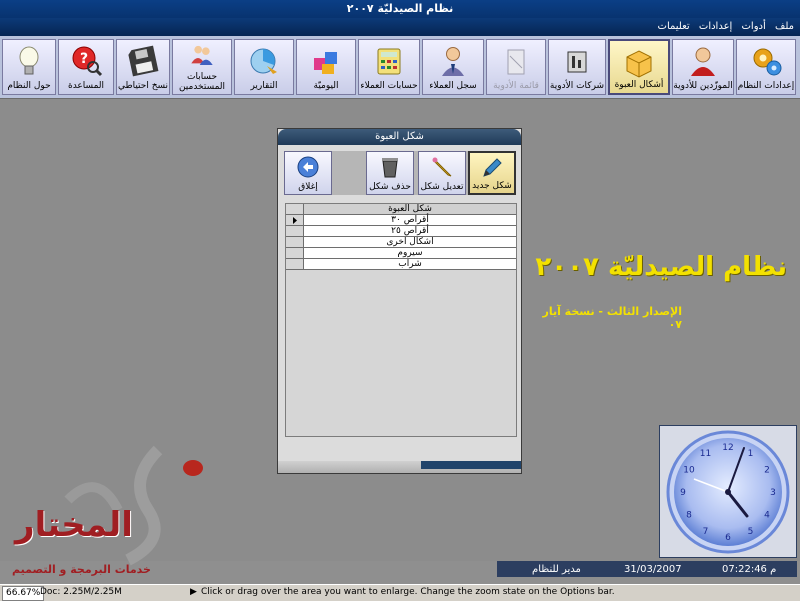 This screenshot has width=800, height=601. I want to click on clock-number: 8, so click(689, 516).